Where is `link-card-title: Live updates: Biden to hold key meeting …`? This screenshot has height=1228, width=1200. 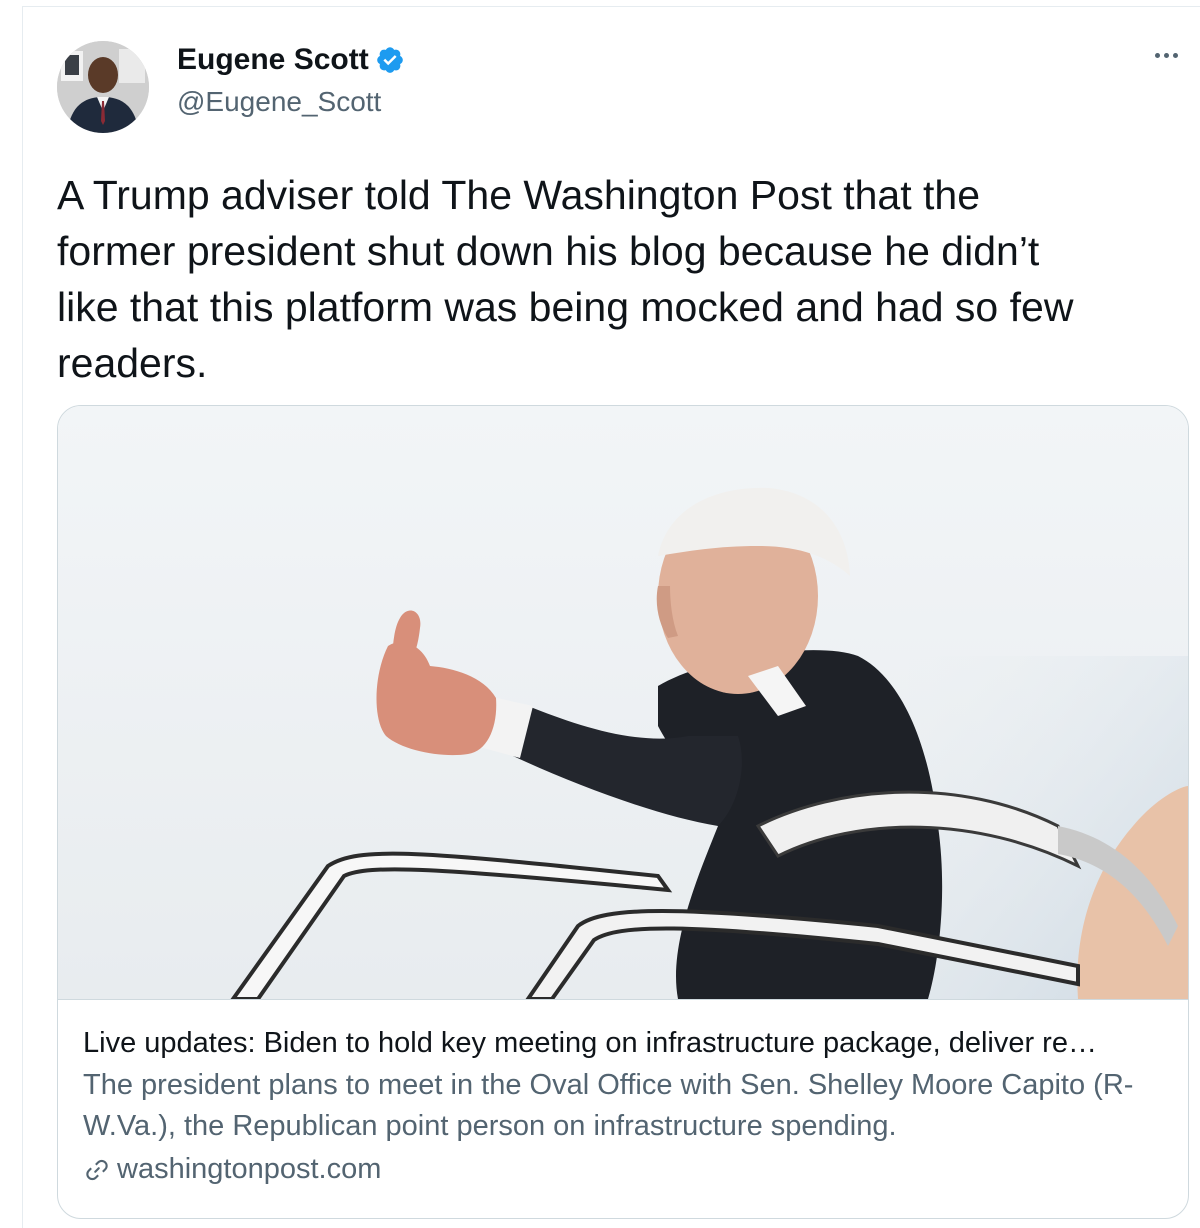
link-card-title: Live updates: Biden to hold key meeting … is located at coordinates (623, 1043).